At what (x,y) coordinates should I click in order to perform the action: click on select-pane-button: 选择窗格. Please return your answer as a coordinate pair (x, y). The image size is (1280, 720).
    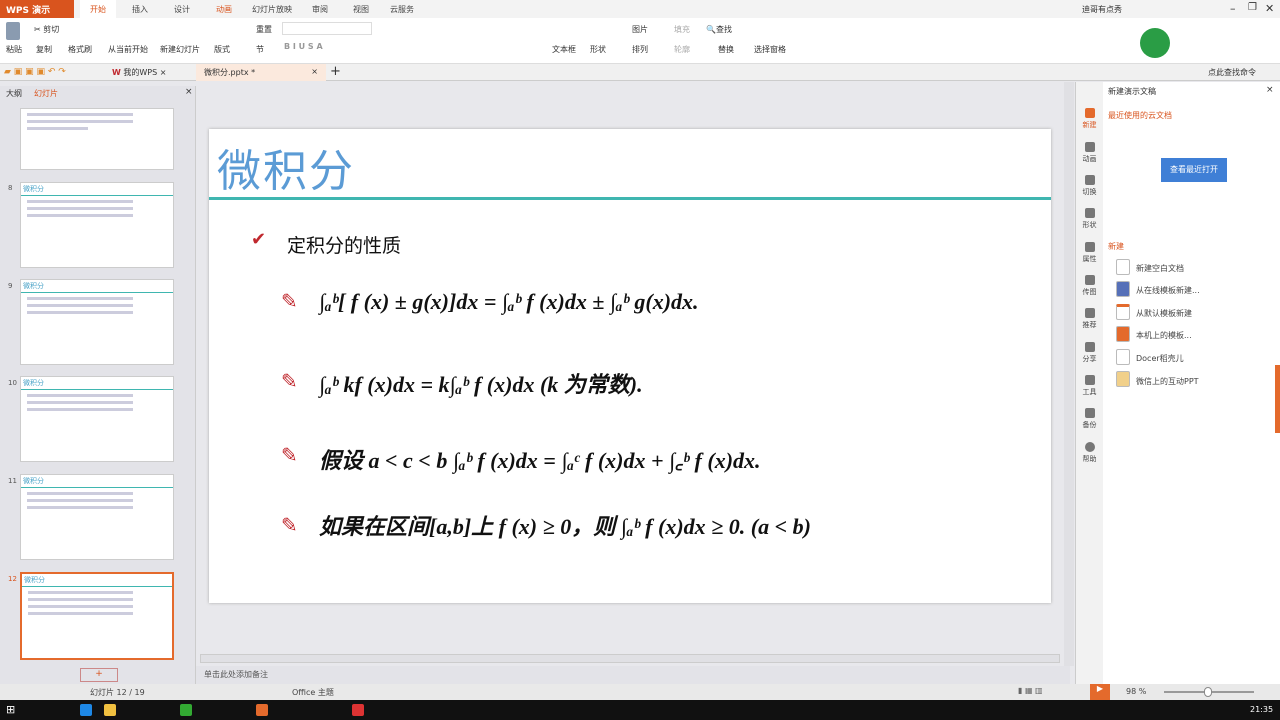
    Looking at the image, I should click on (770, 49).